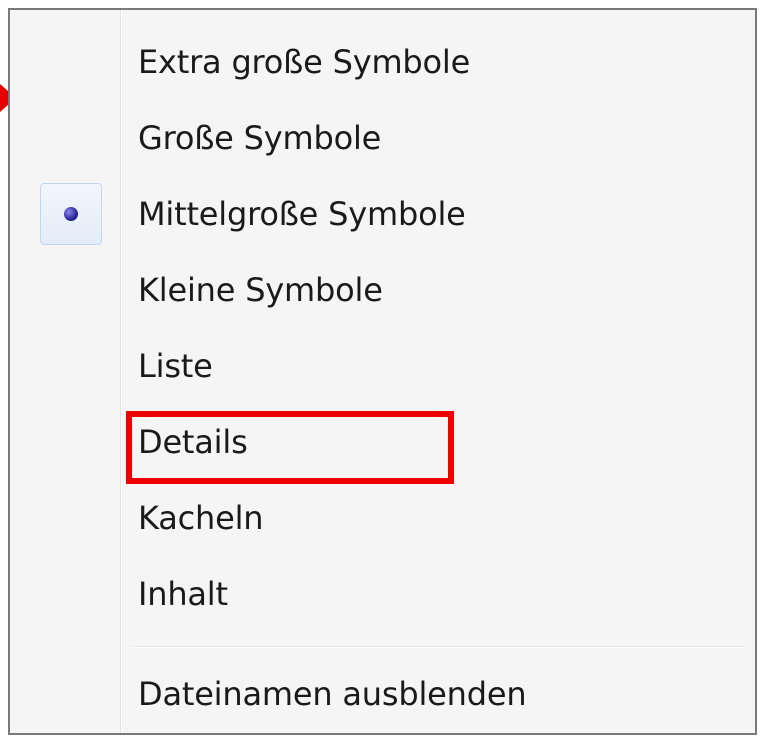 The height and width of the screenshot is (741, 763). What do you see at coordinates (302, 214) in the screenshot?
I see `menu-item-label: Mittelgroße Symbole` at bounding box center [302, 214].